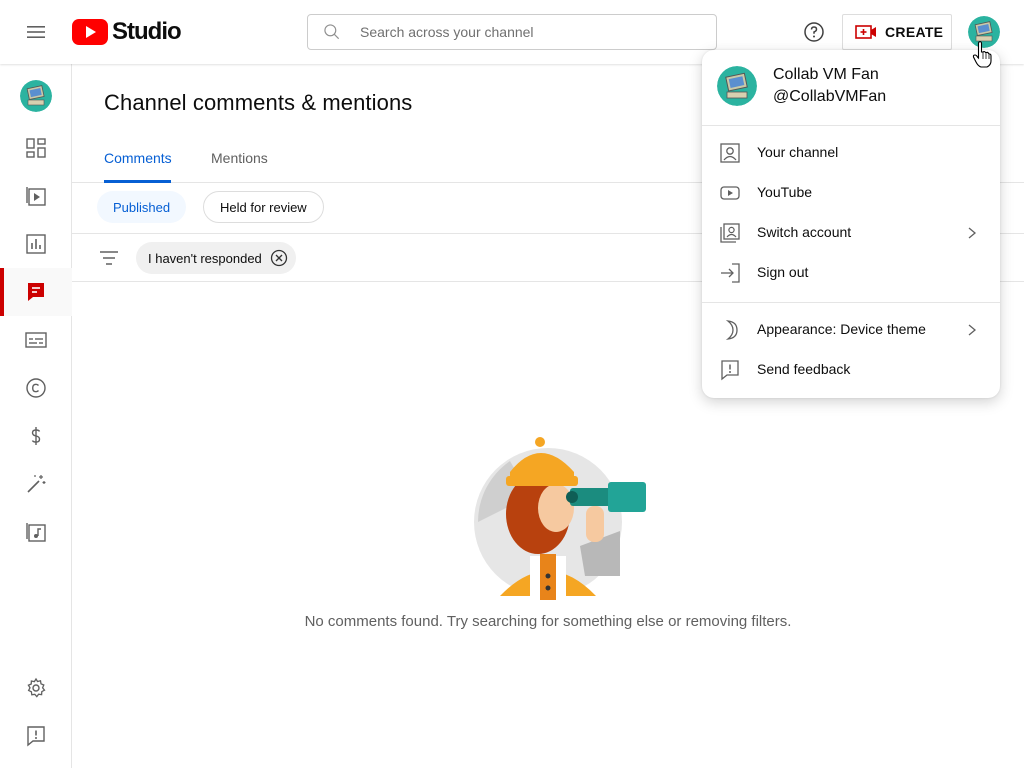 This screenshot has width=1024, height=768. I want to click on create-button: CREATE, so click(897, 32).